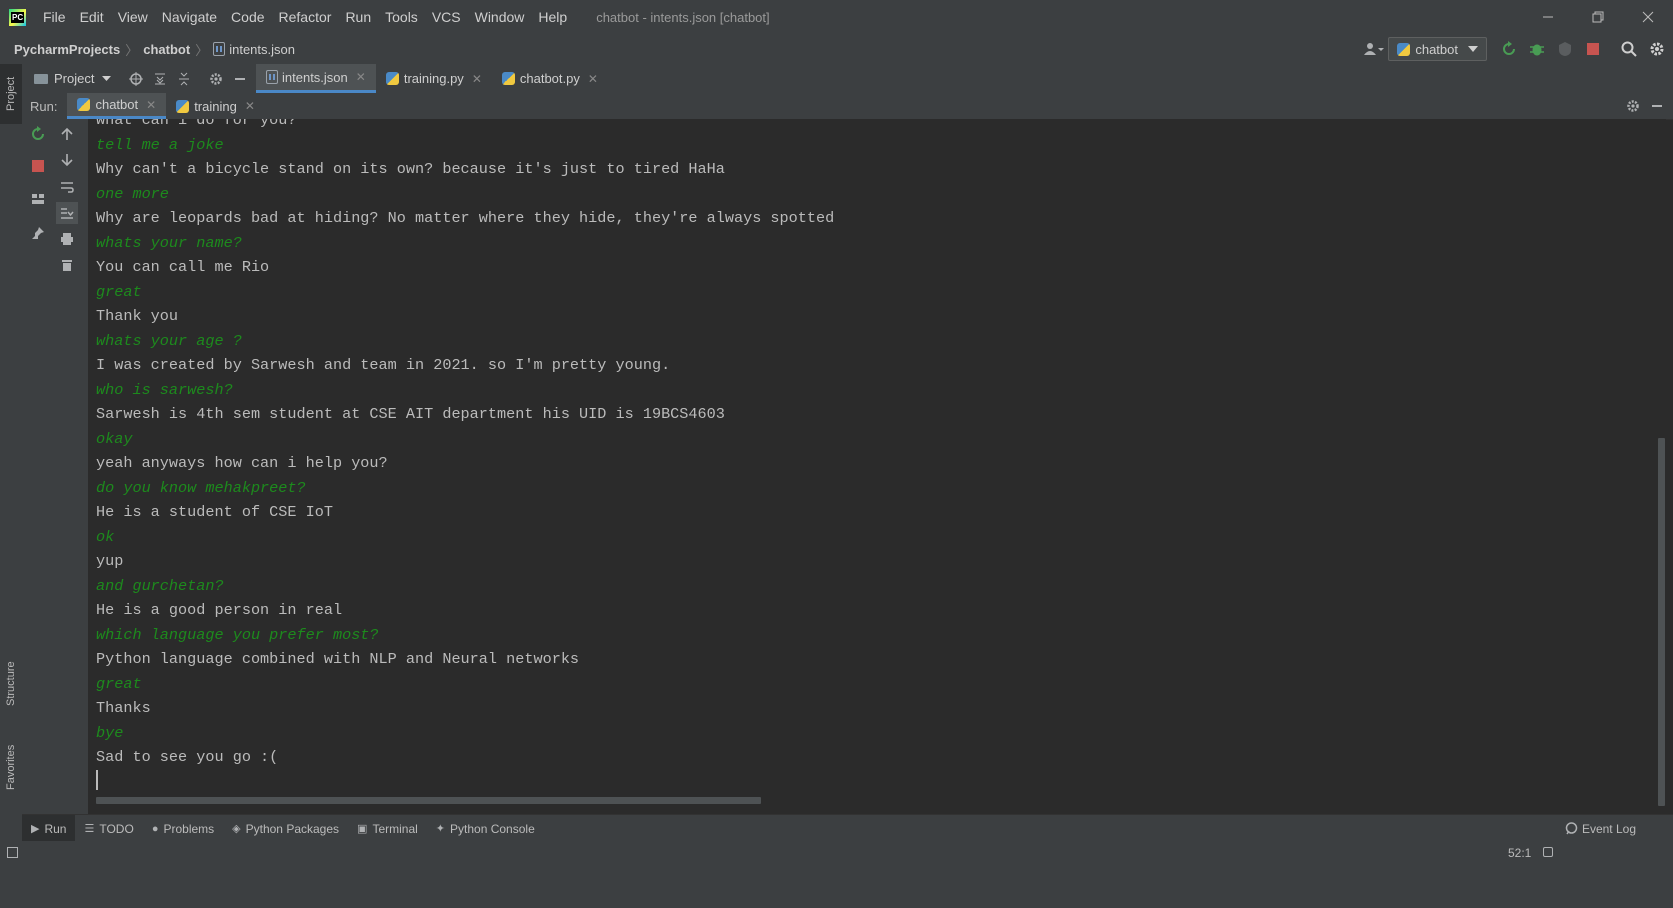 The width and height of the screenshot is (1673, 908). Describe the element at coordinates (1661, 622) in the screenshot. I see `vertical-scrollbar` at that location.